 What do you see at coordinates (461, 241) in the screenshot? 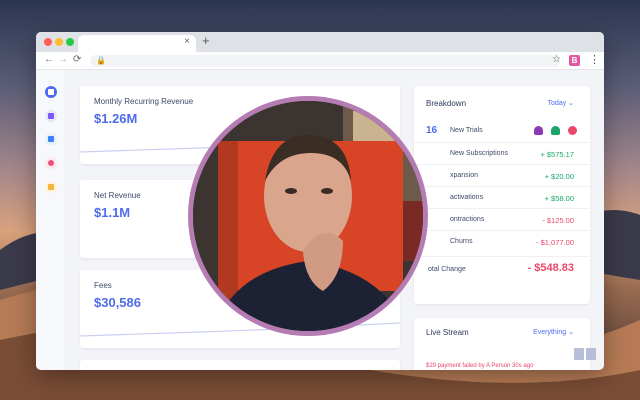
I see `row-label: Churns` at bounding box center [461, 241].